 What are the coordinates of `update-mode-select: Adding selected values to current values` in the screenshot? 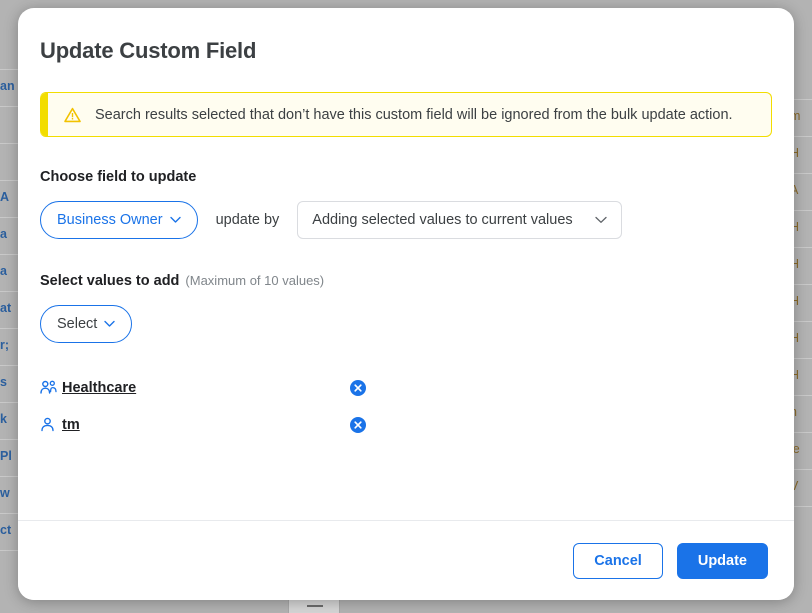 It's located at (459, 220).